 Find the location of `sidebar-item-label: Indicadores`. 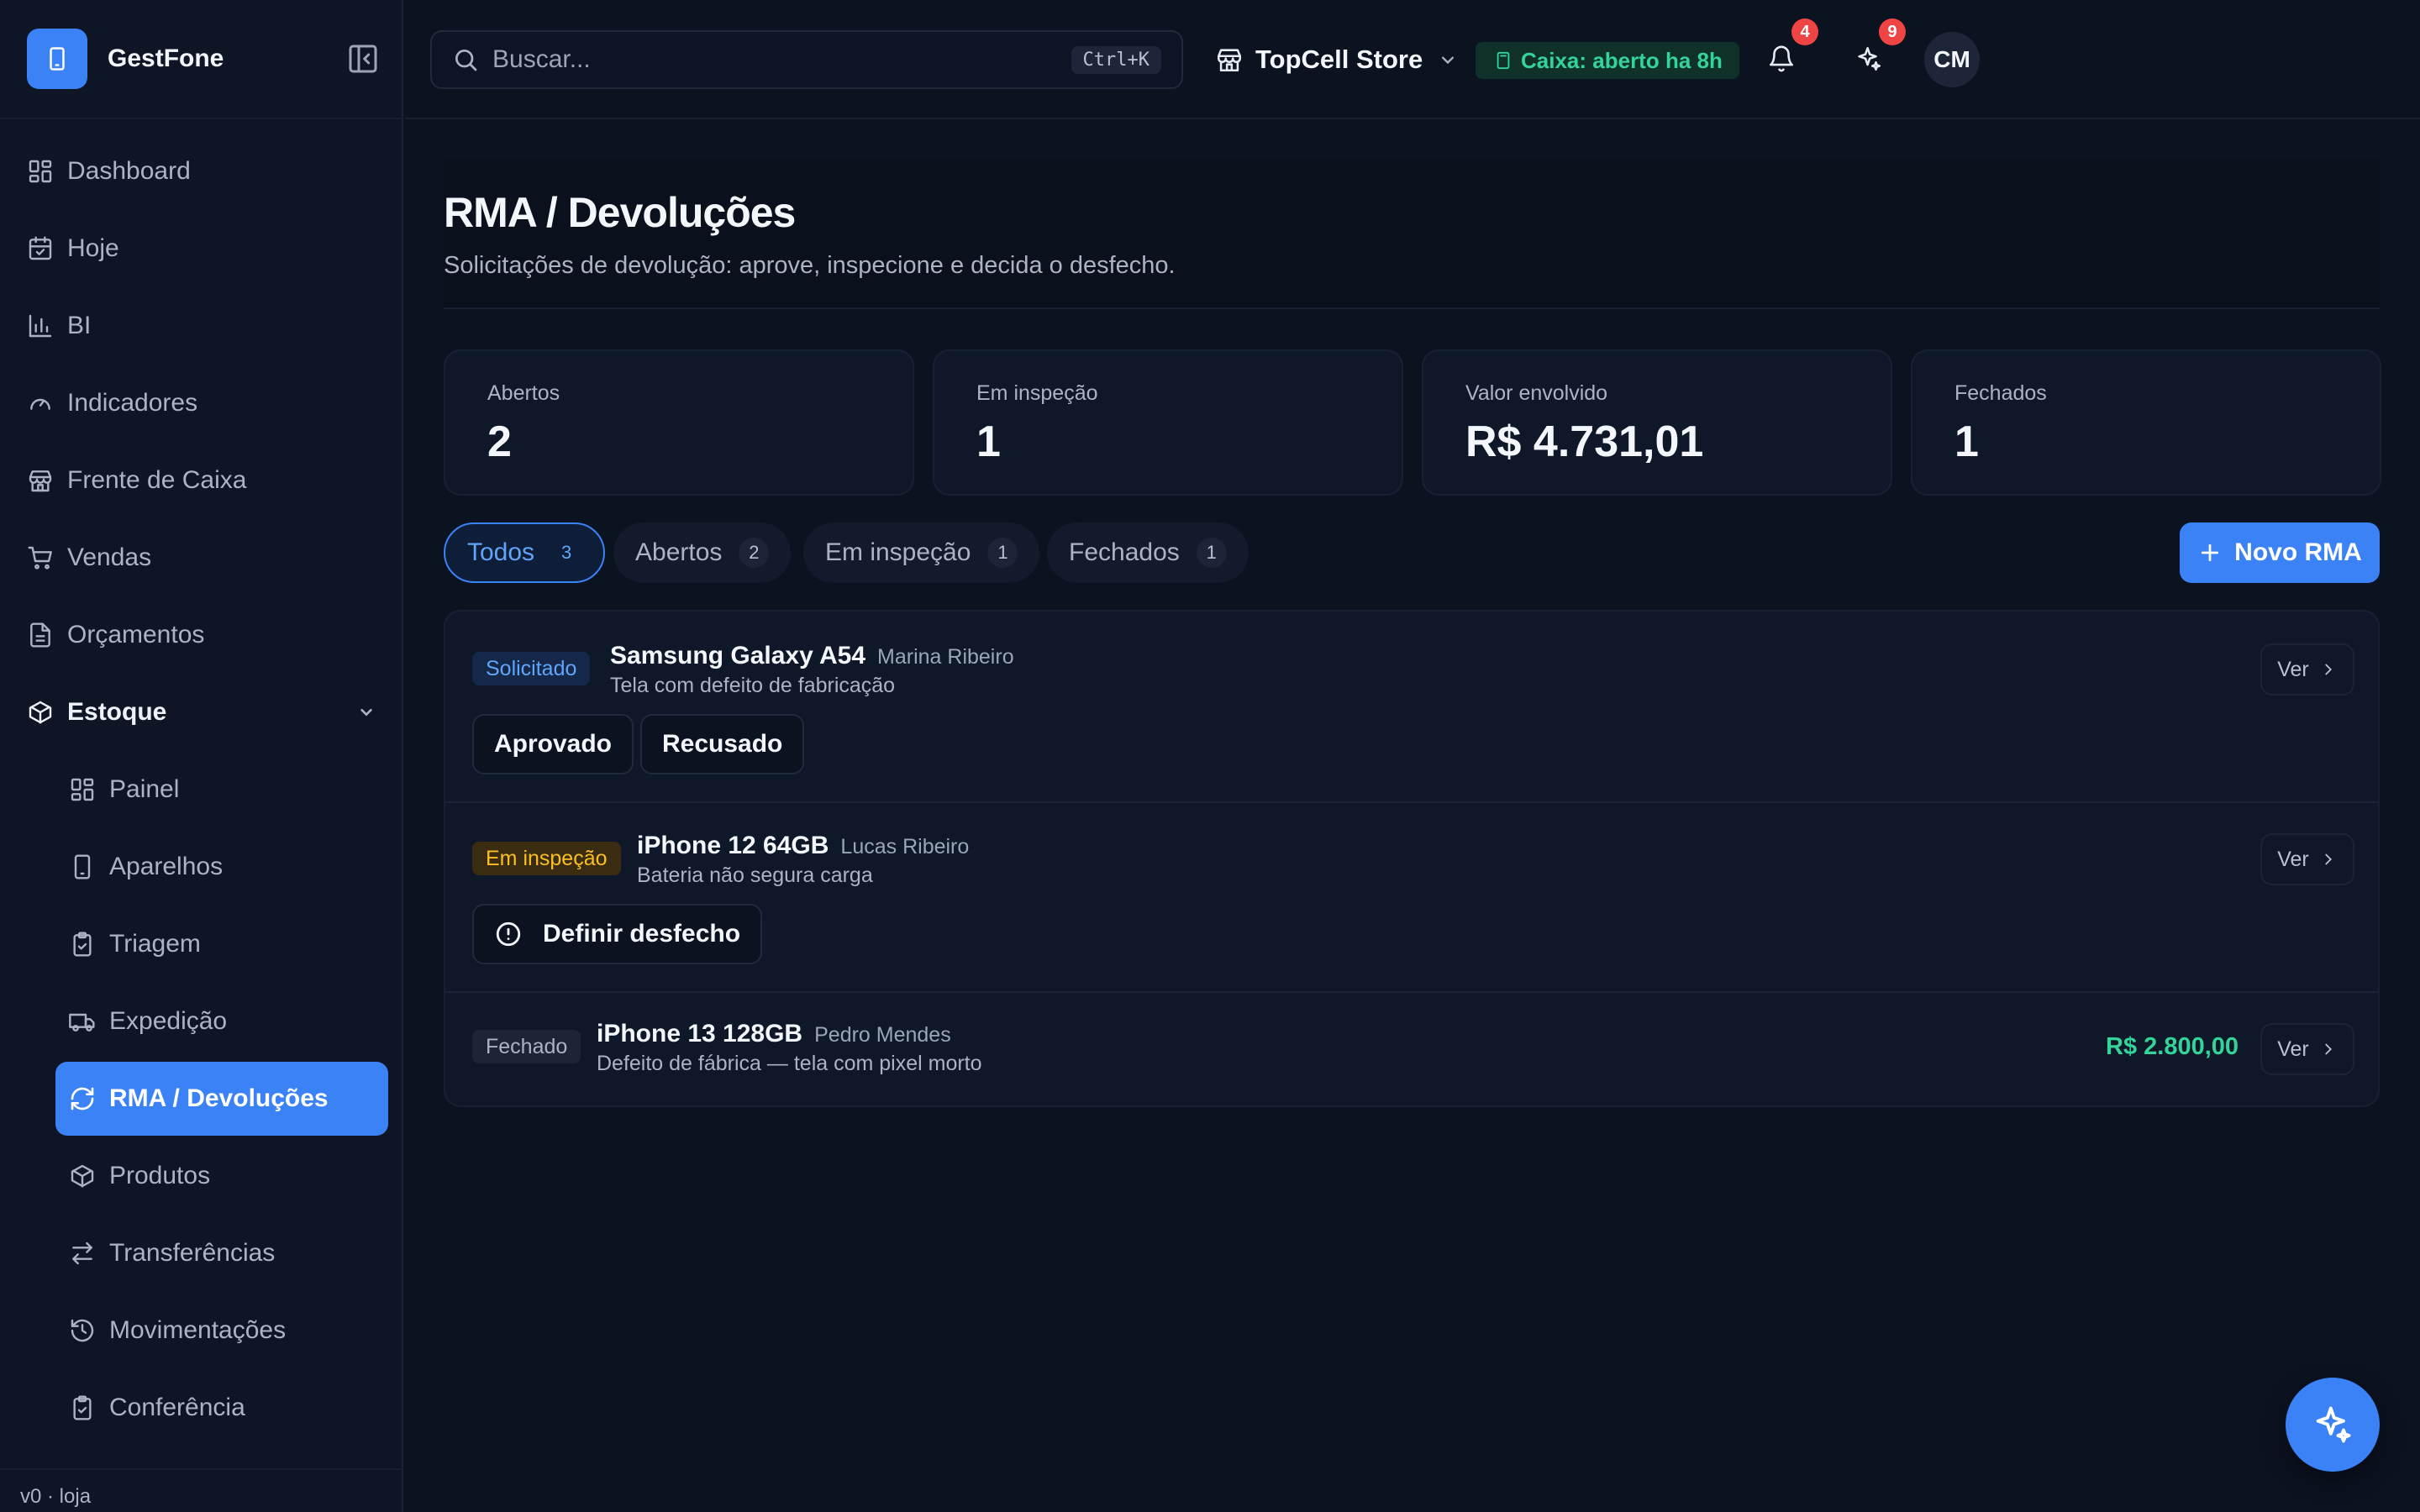

sidebar-item-label: Indicadores is located at coordinates (132, 403).